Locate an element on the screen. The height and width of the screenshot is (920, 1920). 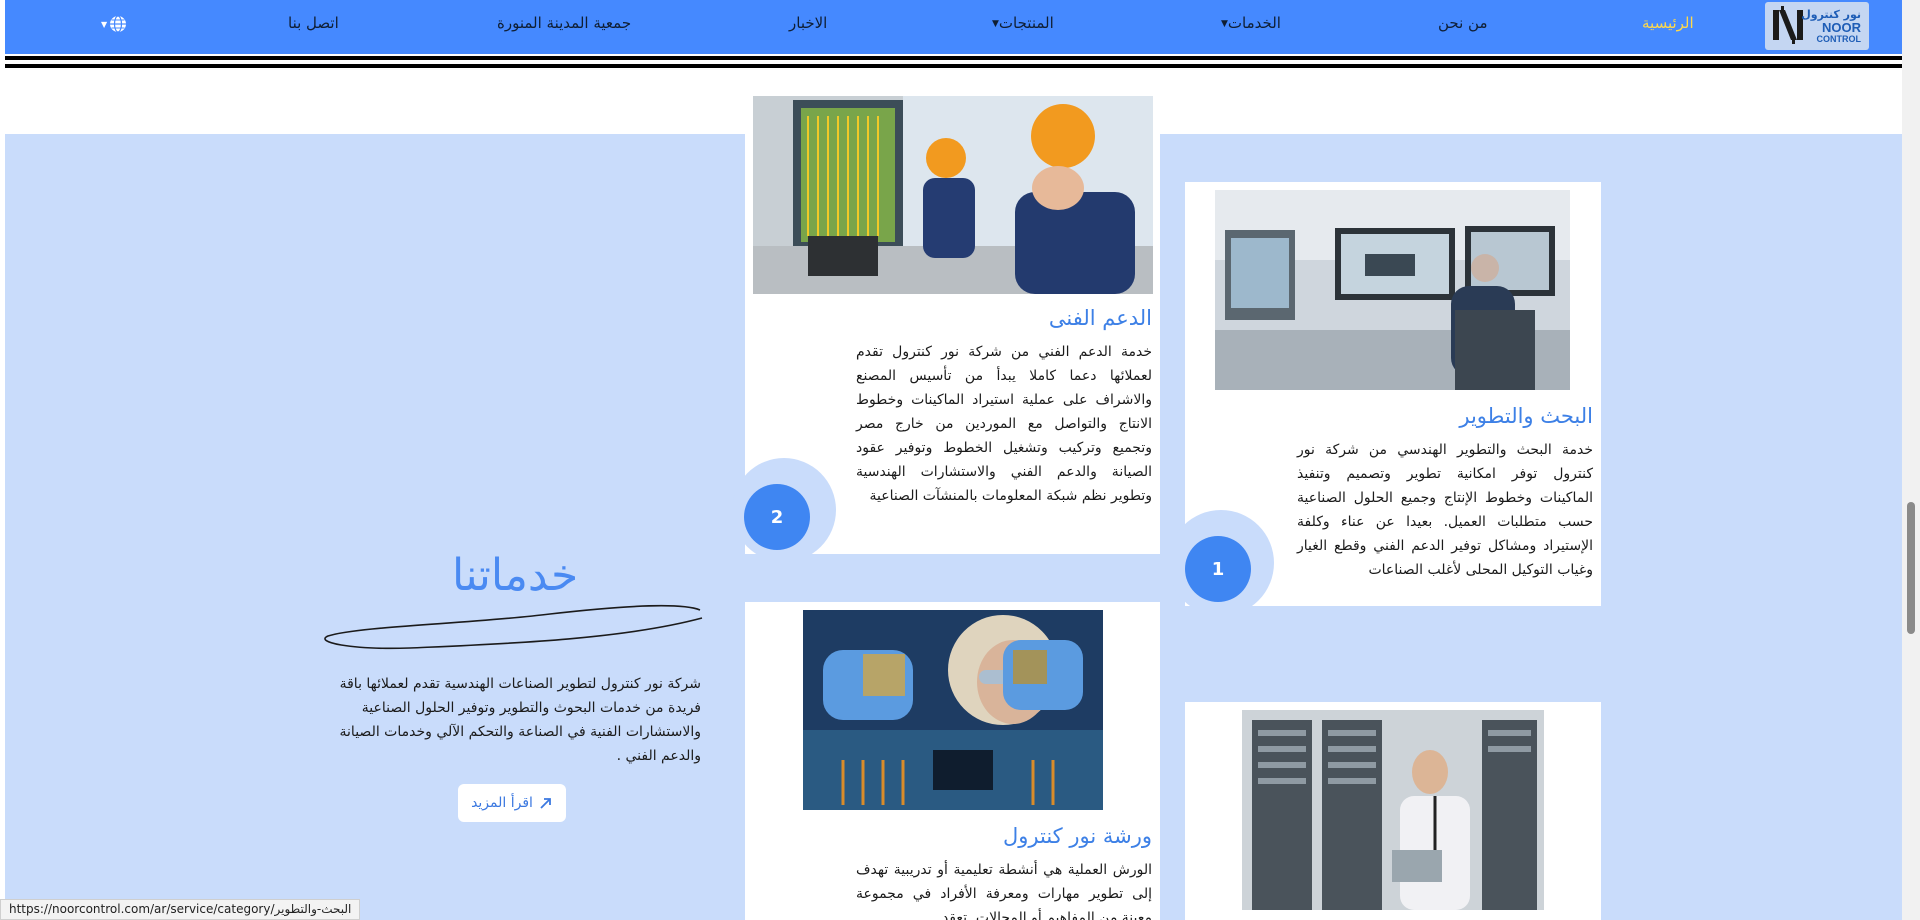
nav-contact: اتصل بنا is located at coordinates (313, 23).